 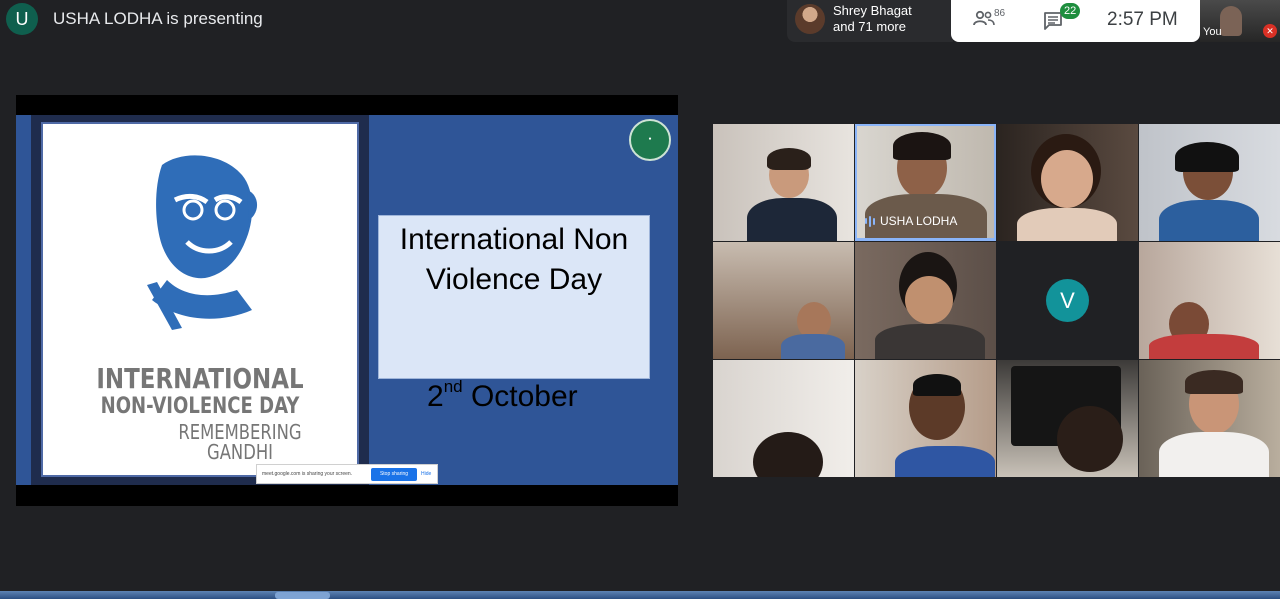 What do you see at coordinates (984, 18) in the screenshot?
I see `people-icon` at bounding box center [984, 18].